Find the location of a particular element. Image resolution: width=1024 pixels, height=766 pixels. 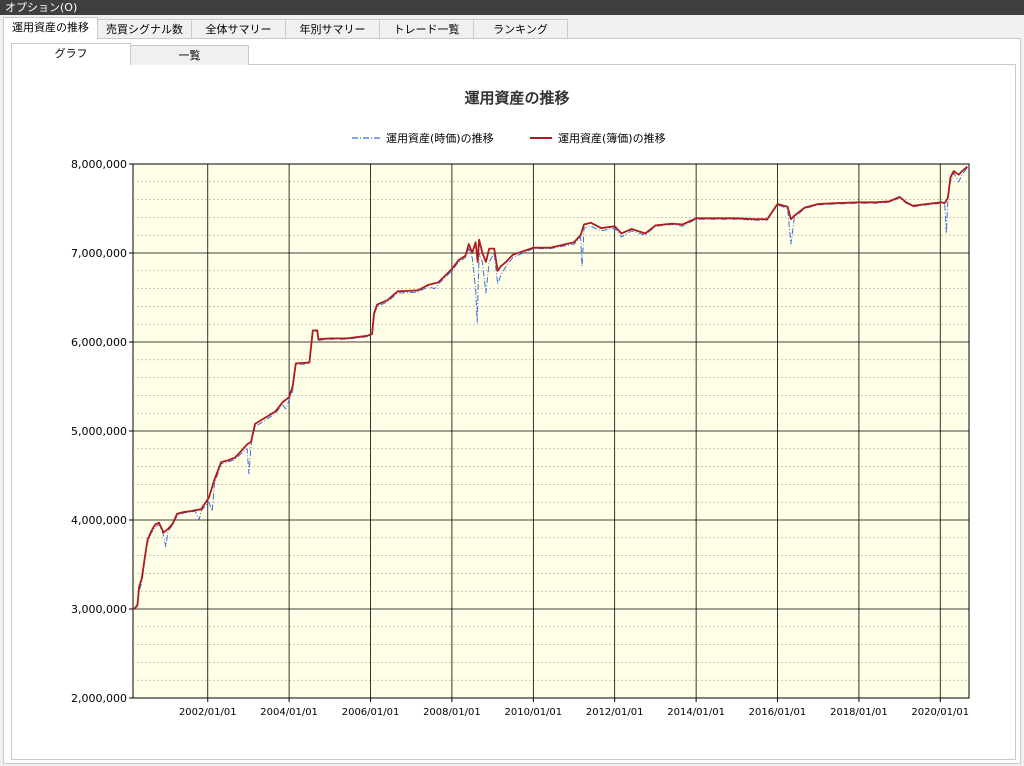

x-tick-label: 2006/01/01 is located at coordinates (371, 712).